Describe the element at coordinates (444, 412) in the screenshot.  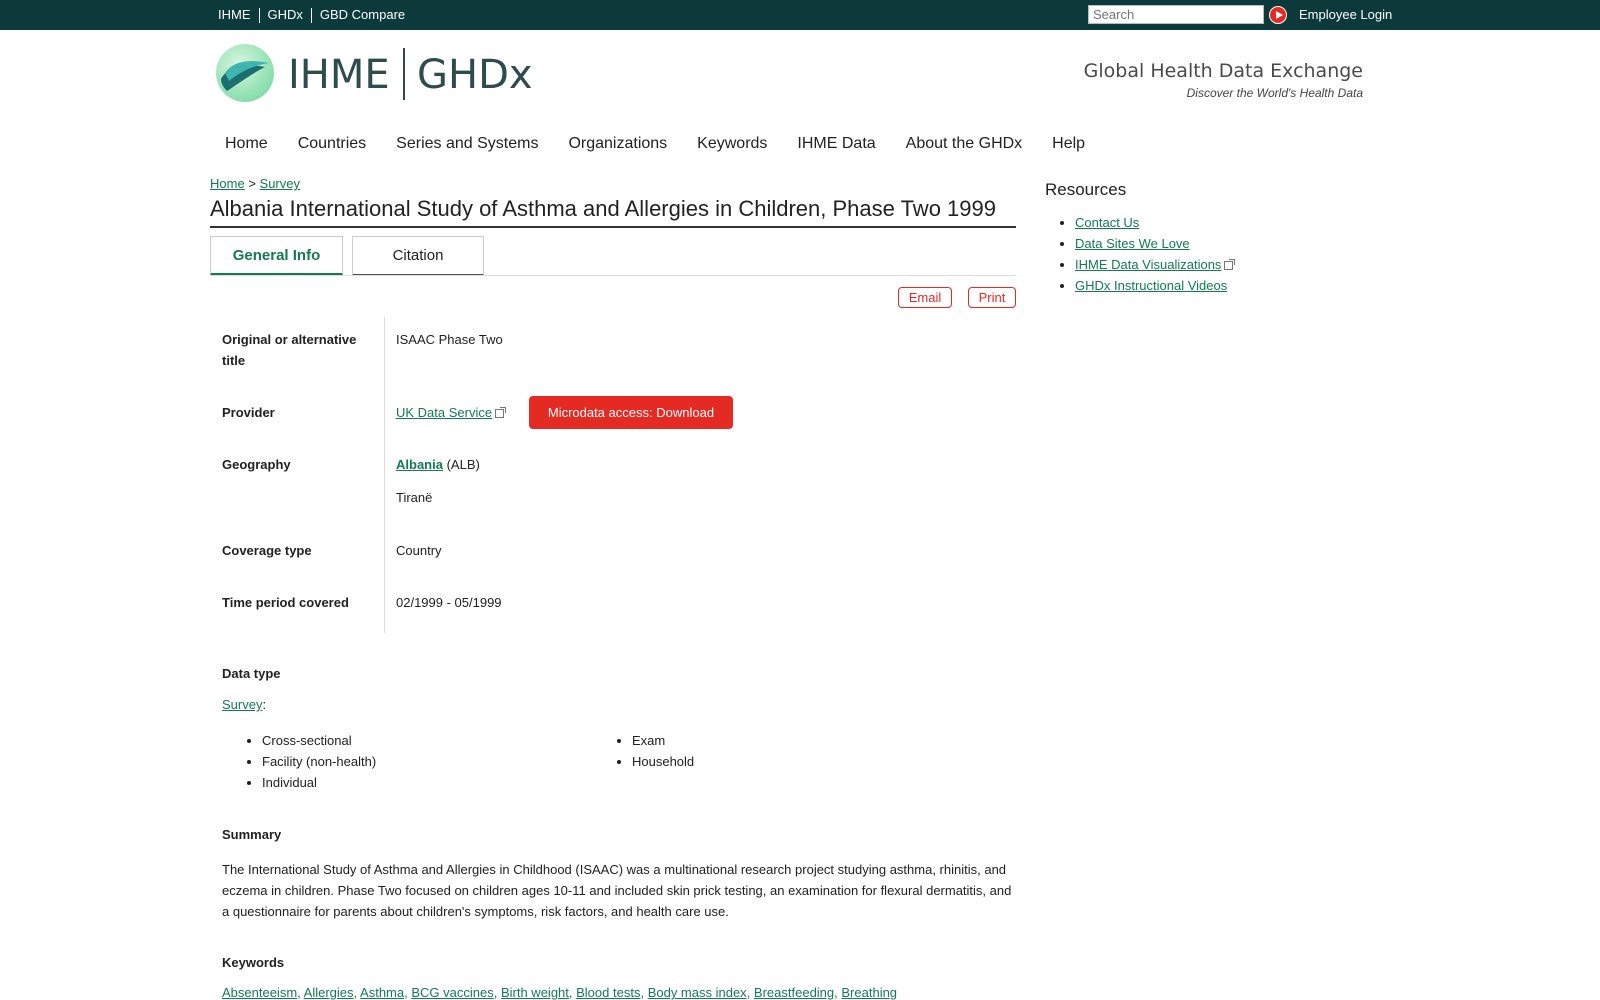
I see `provider-link: UK Data Service` at that location.